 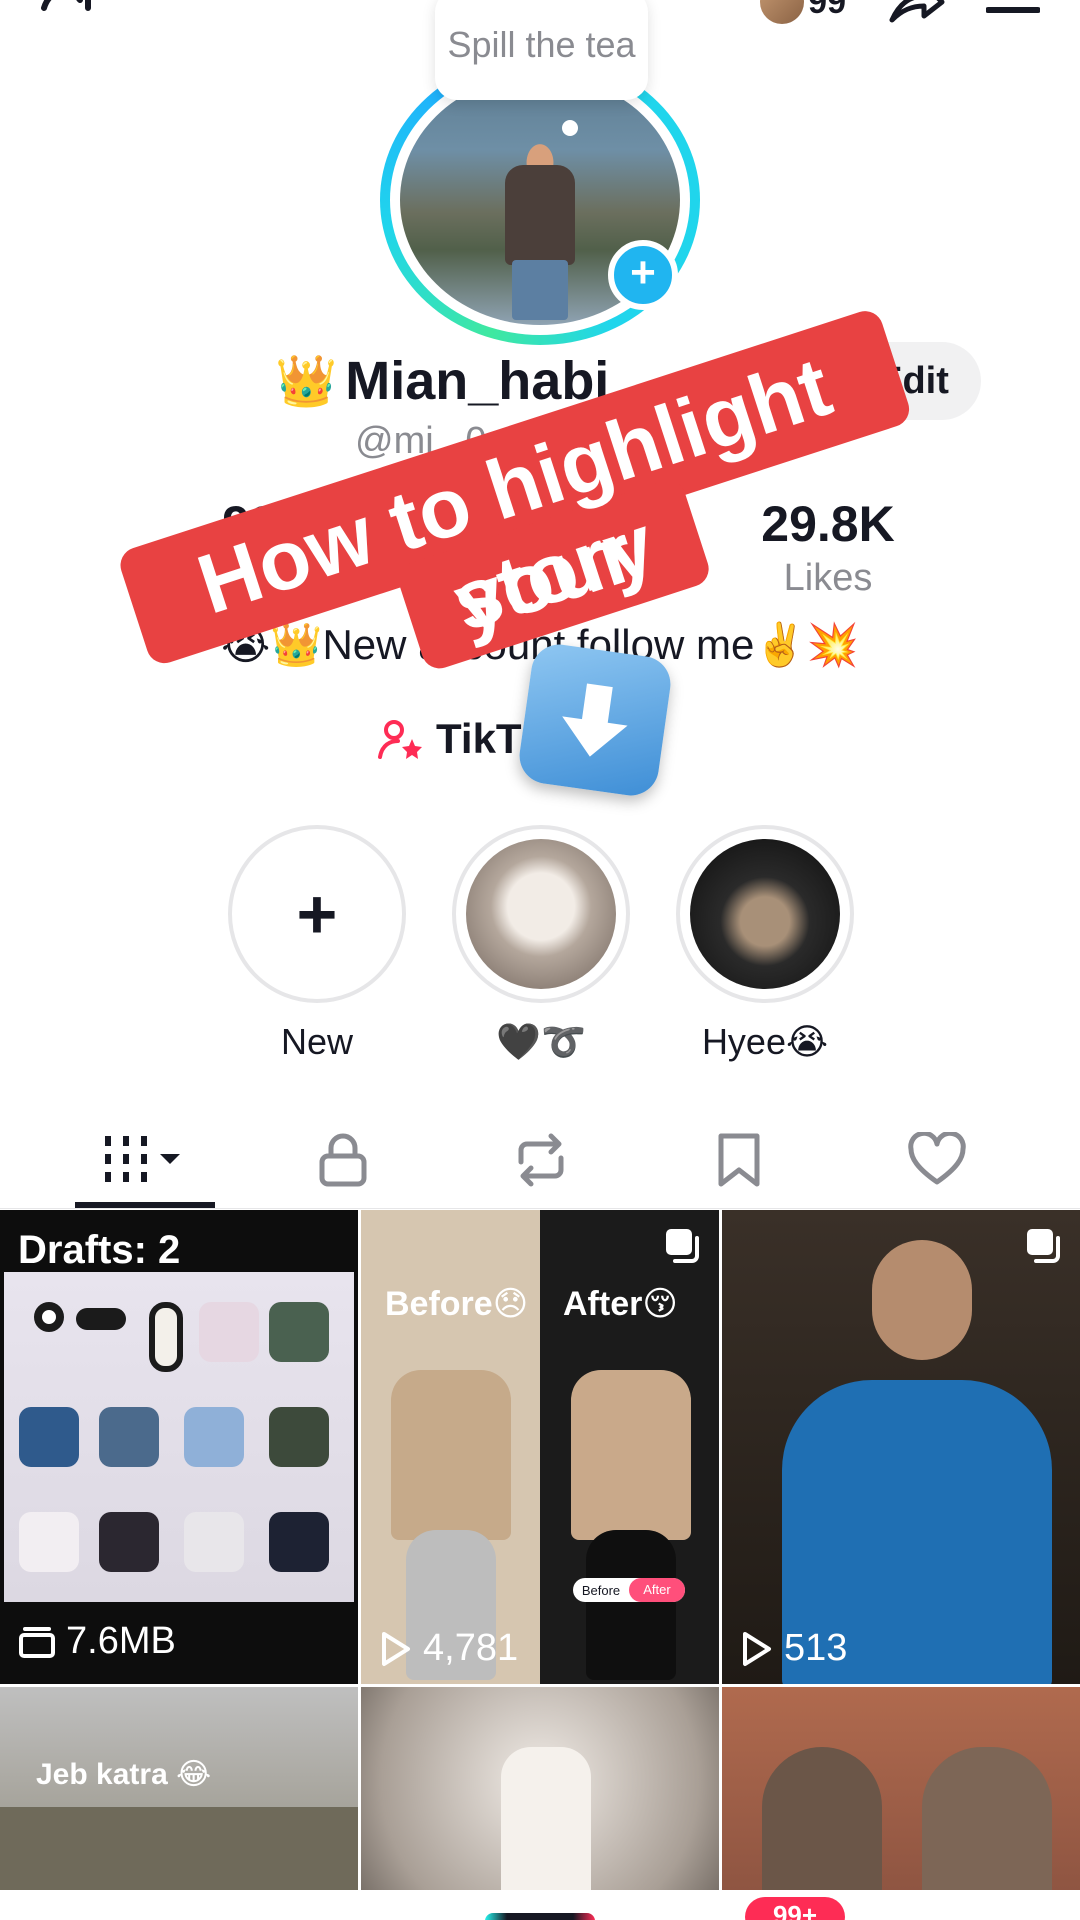 What do you see at coordinates (75, 14) in the screenshot?
I see `add-friend-icon` at bounding box center [75, 14].